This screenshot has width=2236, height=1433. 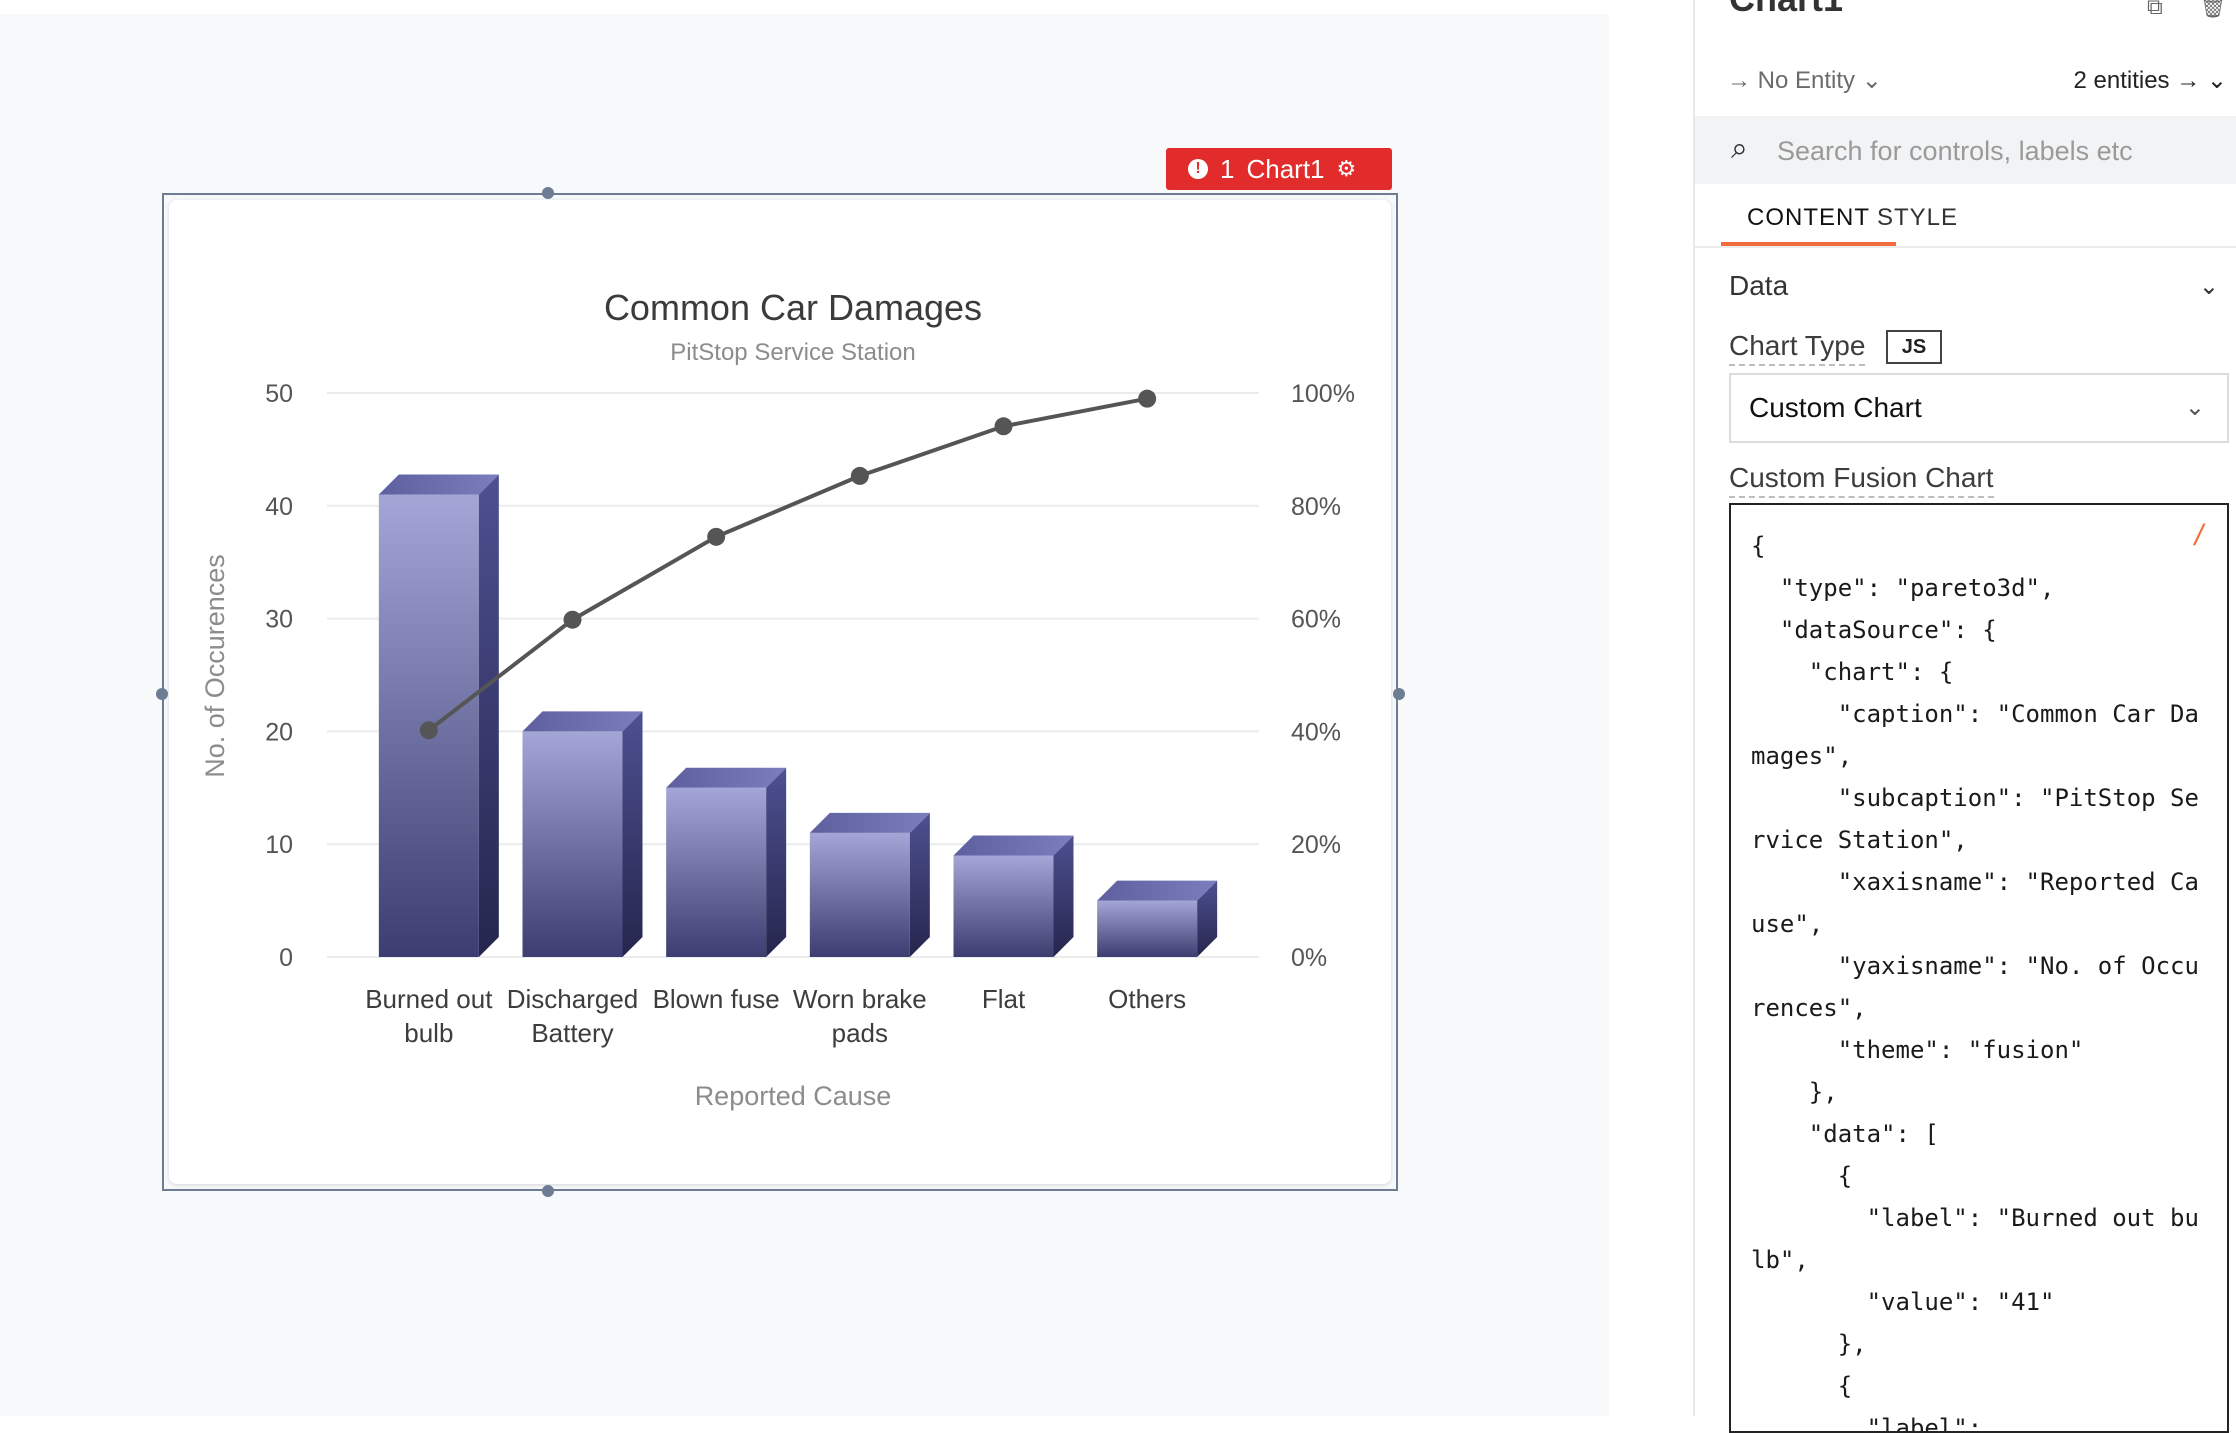 I want to click on entities-dropdown: 2 entities → ⌄, so click(x=2150, y=80).